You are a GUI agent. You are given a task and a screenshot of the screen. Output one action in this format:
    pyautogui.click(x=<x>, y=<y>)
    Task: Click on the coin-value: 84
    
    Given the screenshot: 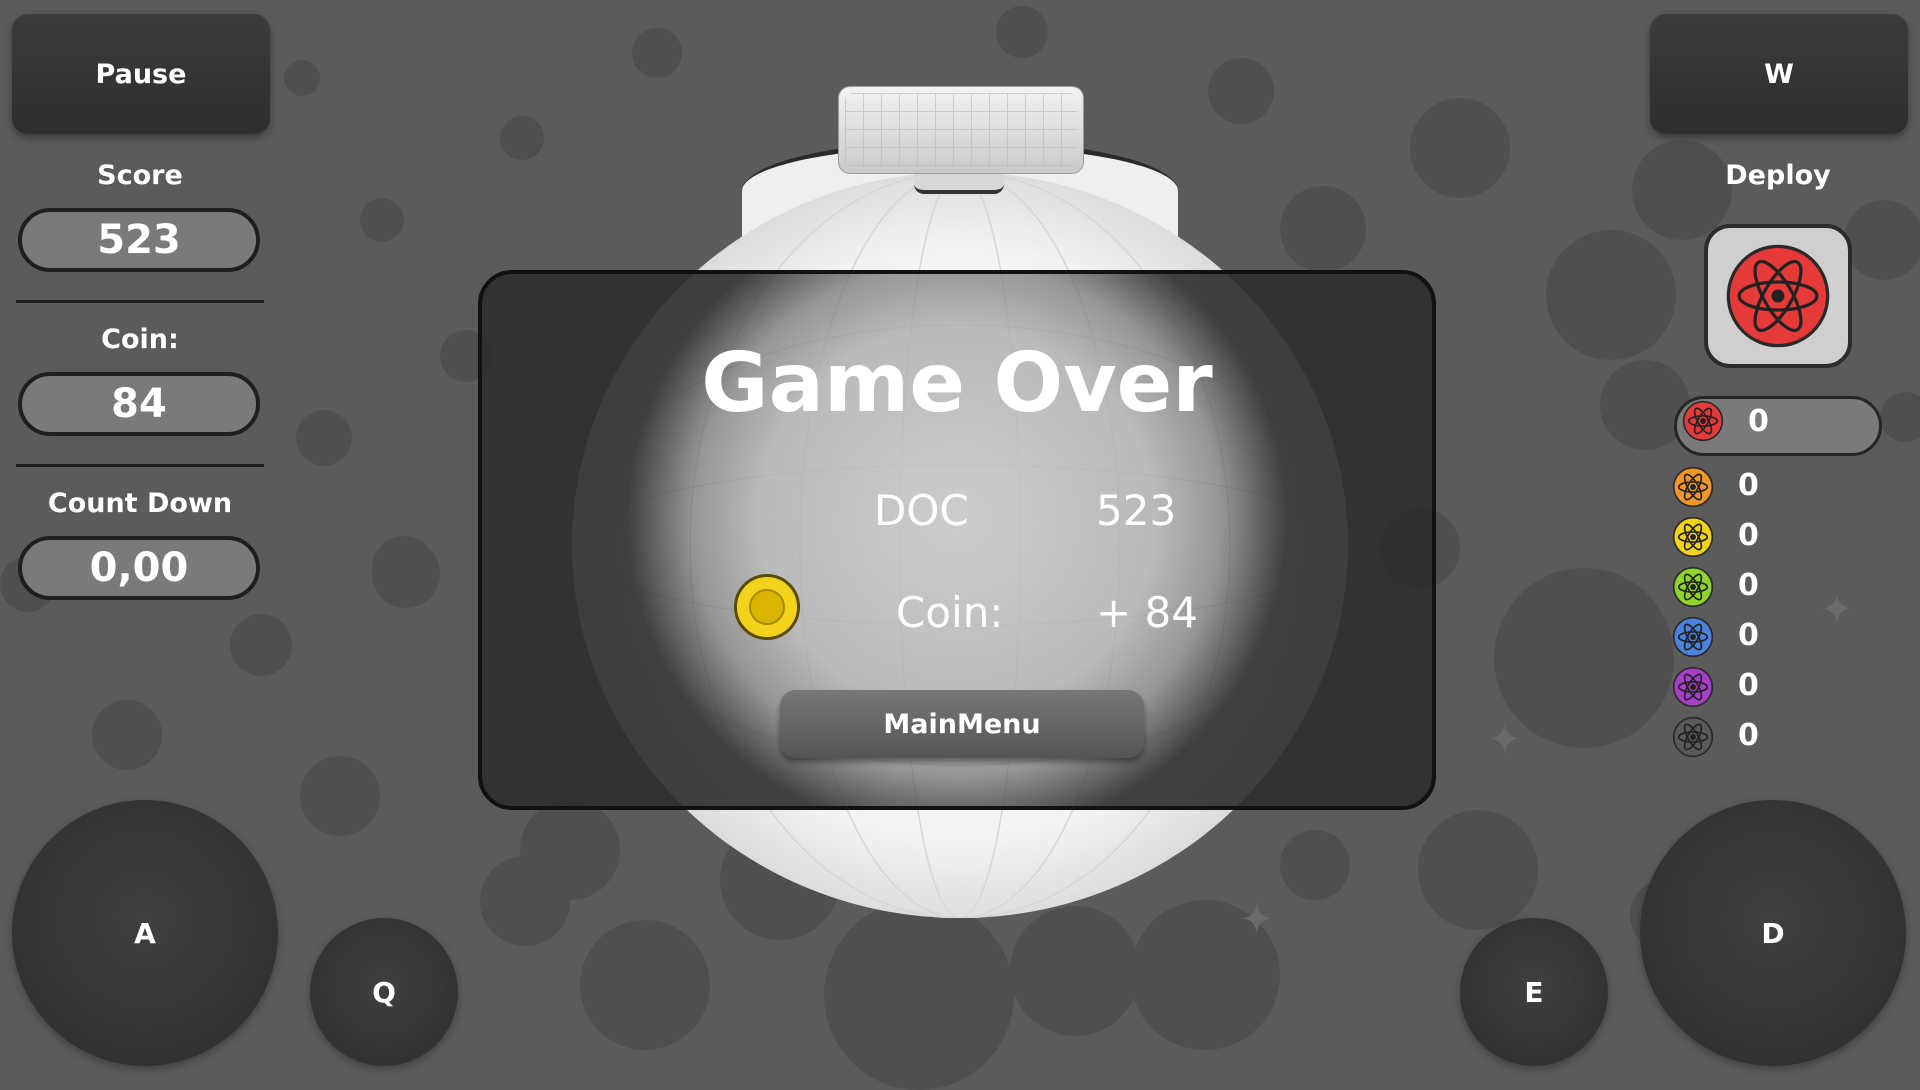 What is the action you would take?
    pyautogui.click(x=139, y=404)
    